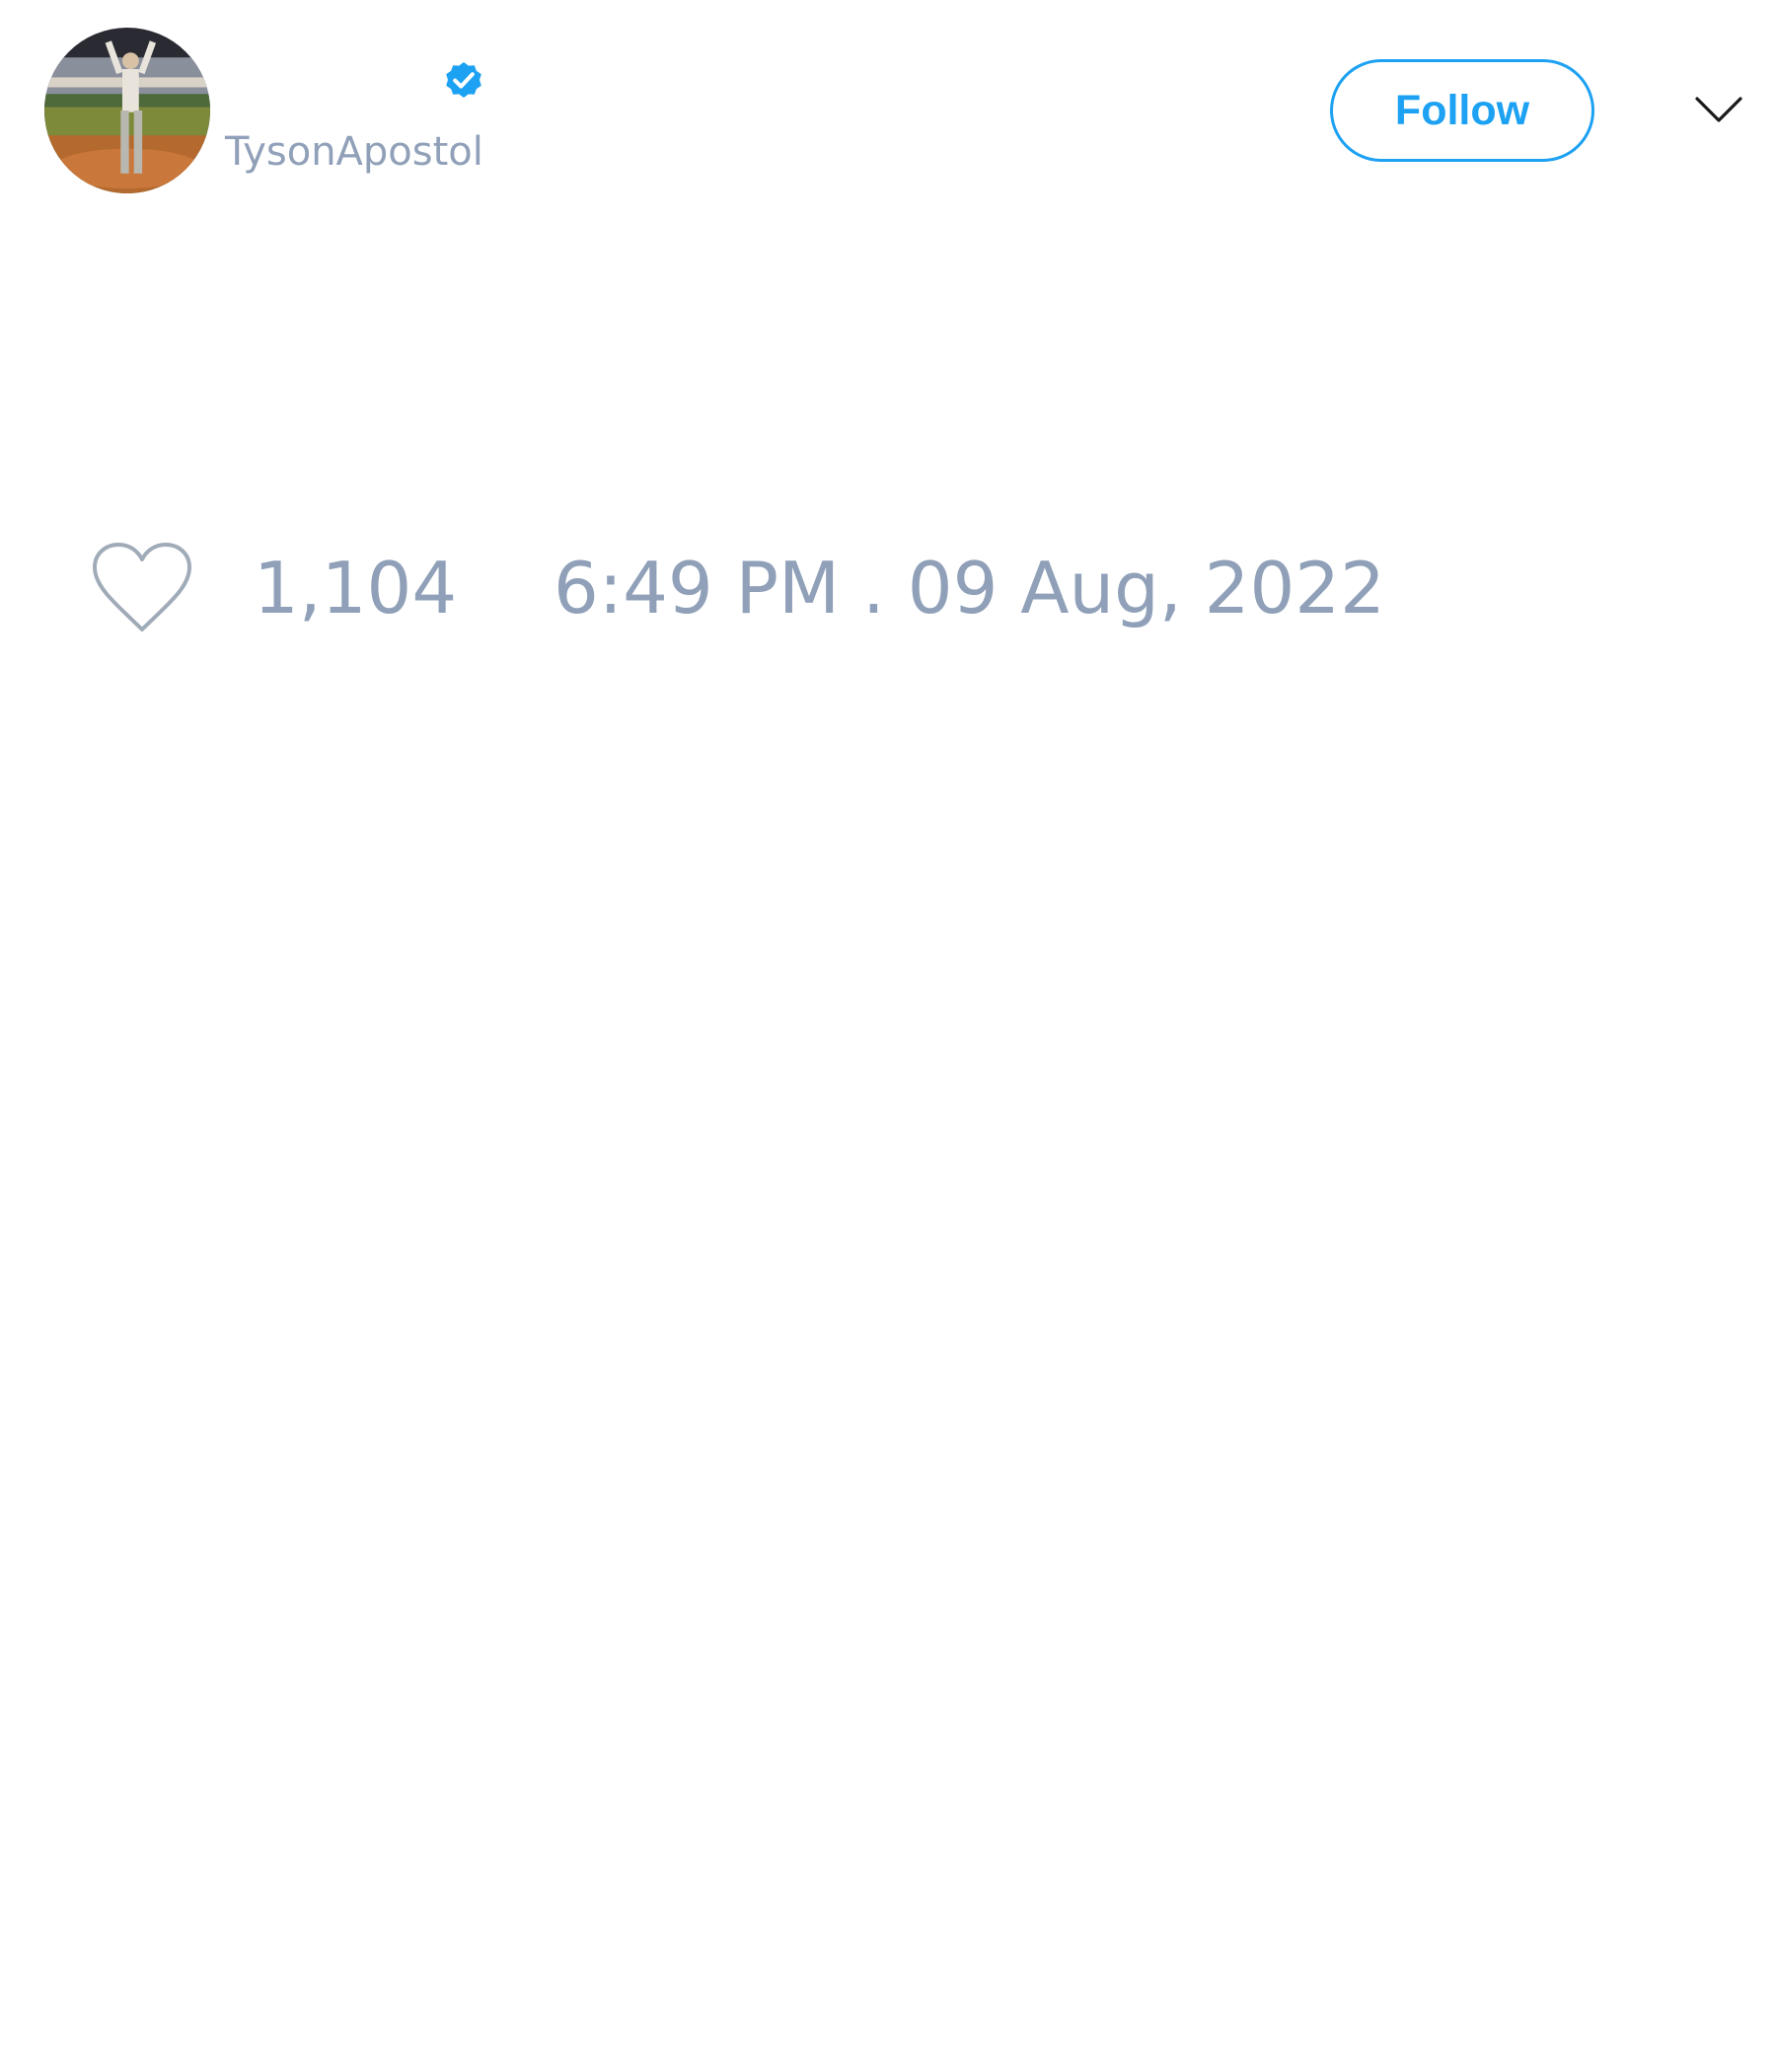 The height and width of the screenshot is (2072, 1776). Describe the element at coordinates (464, 80) in the screenshot. I see `verified-icon` at that location.